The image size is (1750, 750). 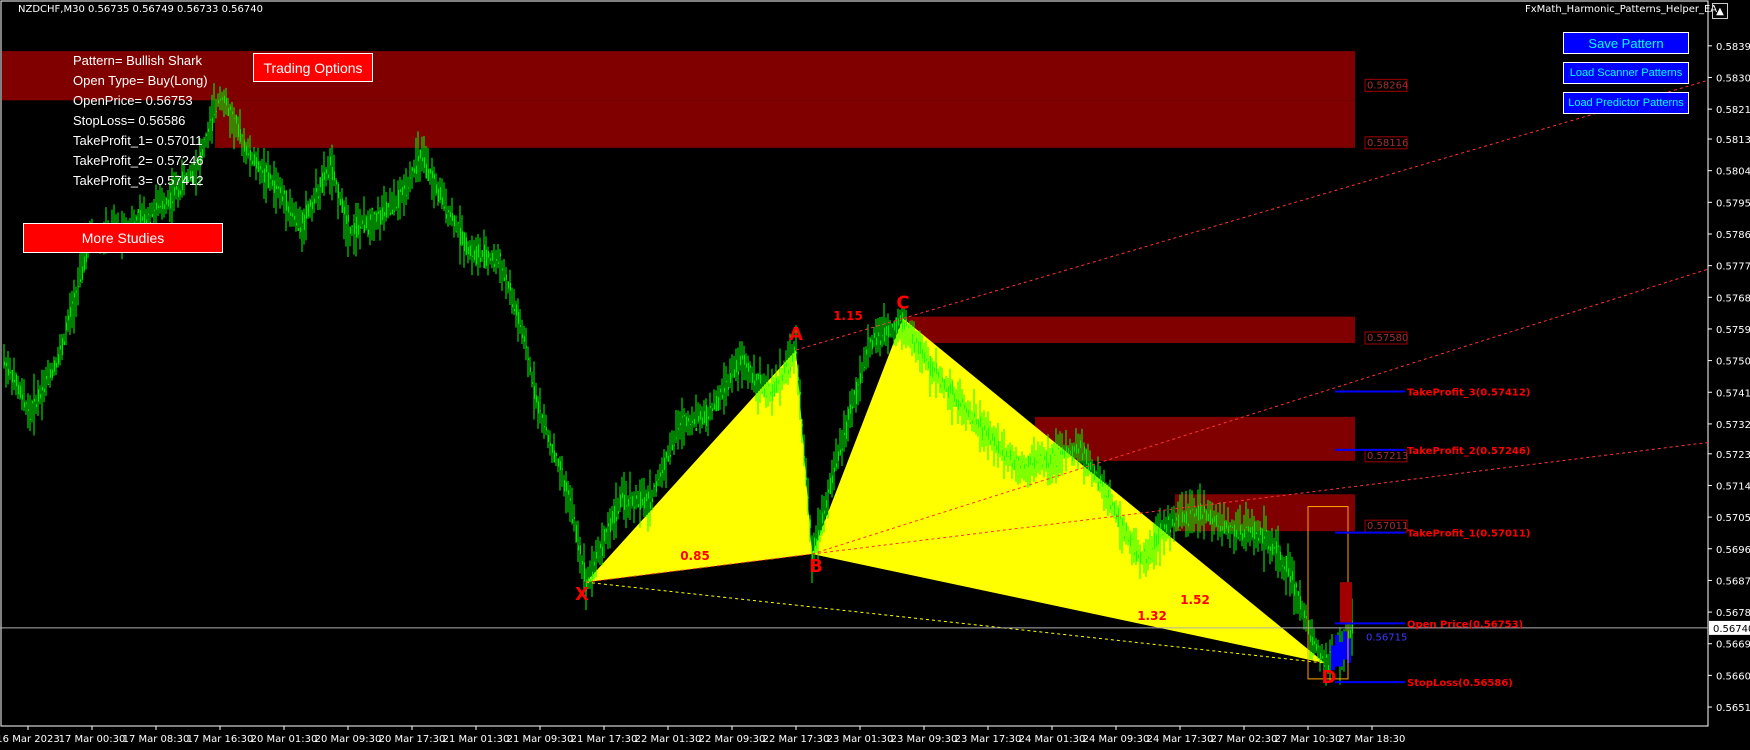 I want to click on y-tick-label: 0.56515, so click(x=1733, y=708).